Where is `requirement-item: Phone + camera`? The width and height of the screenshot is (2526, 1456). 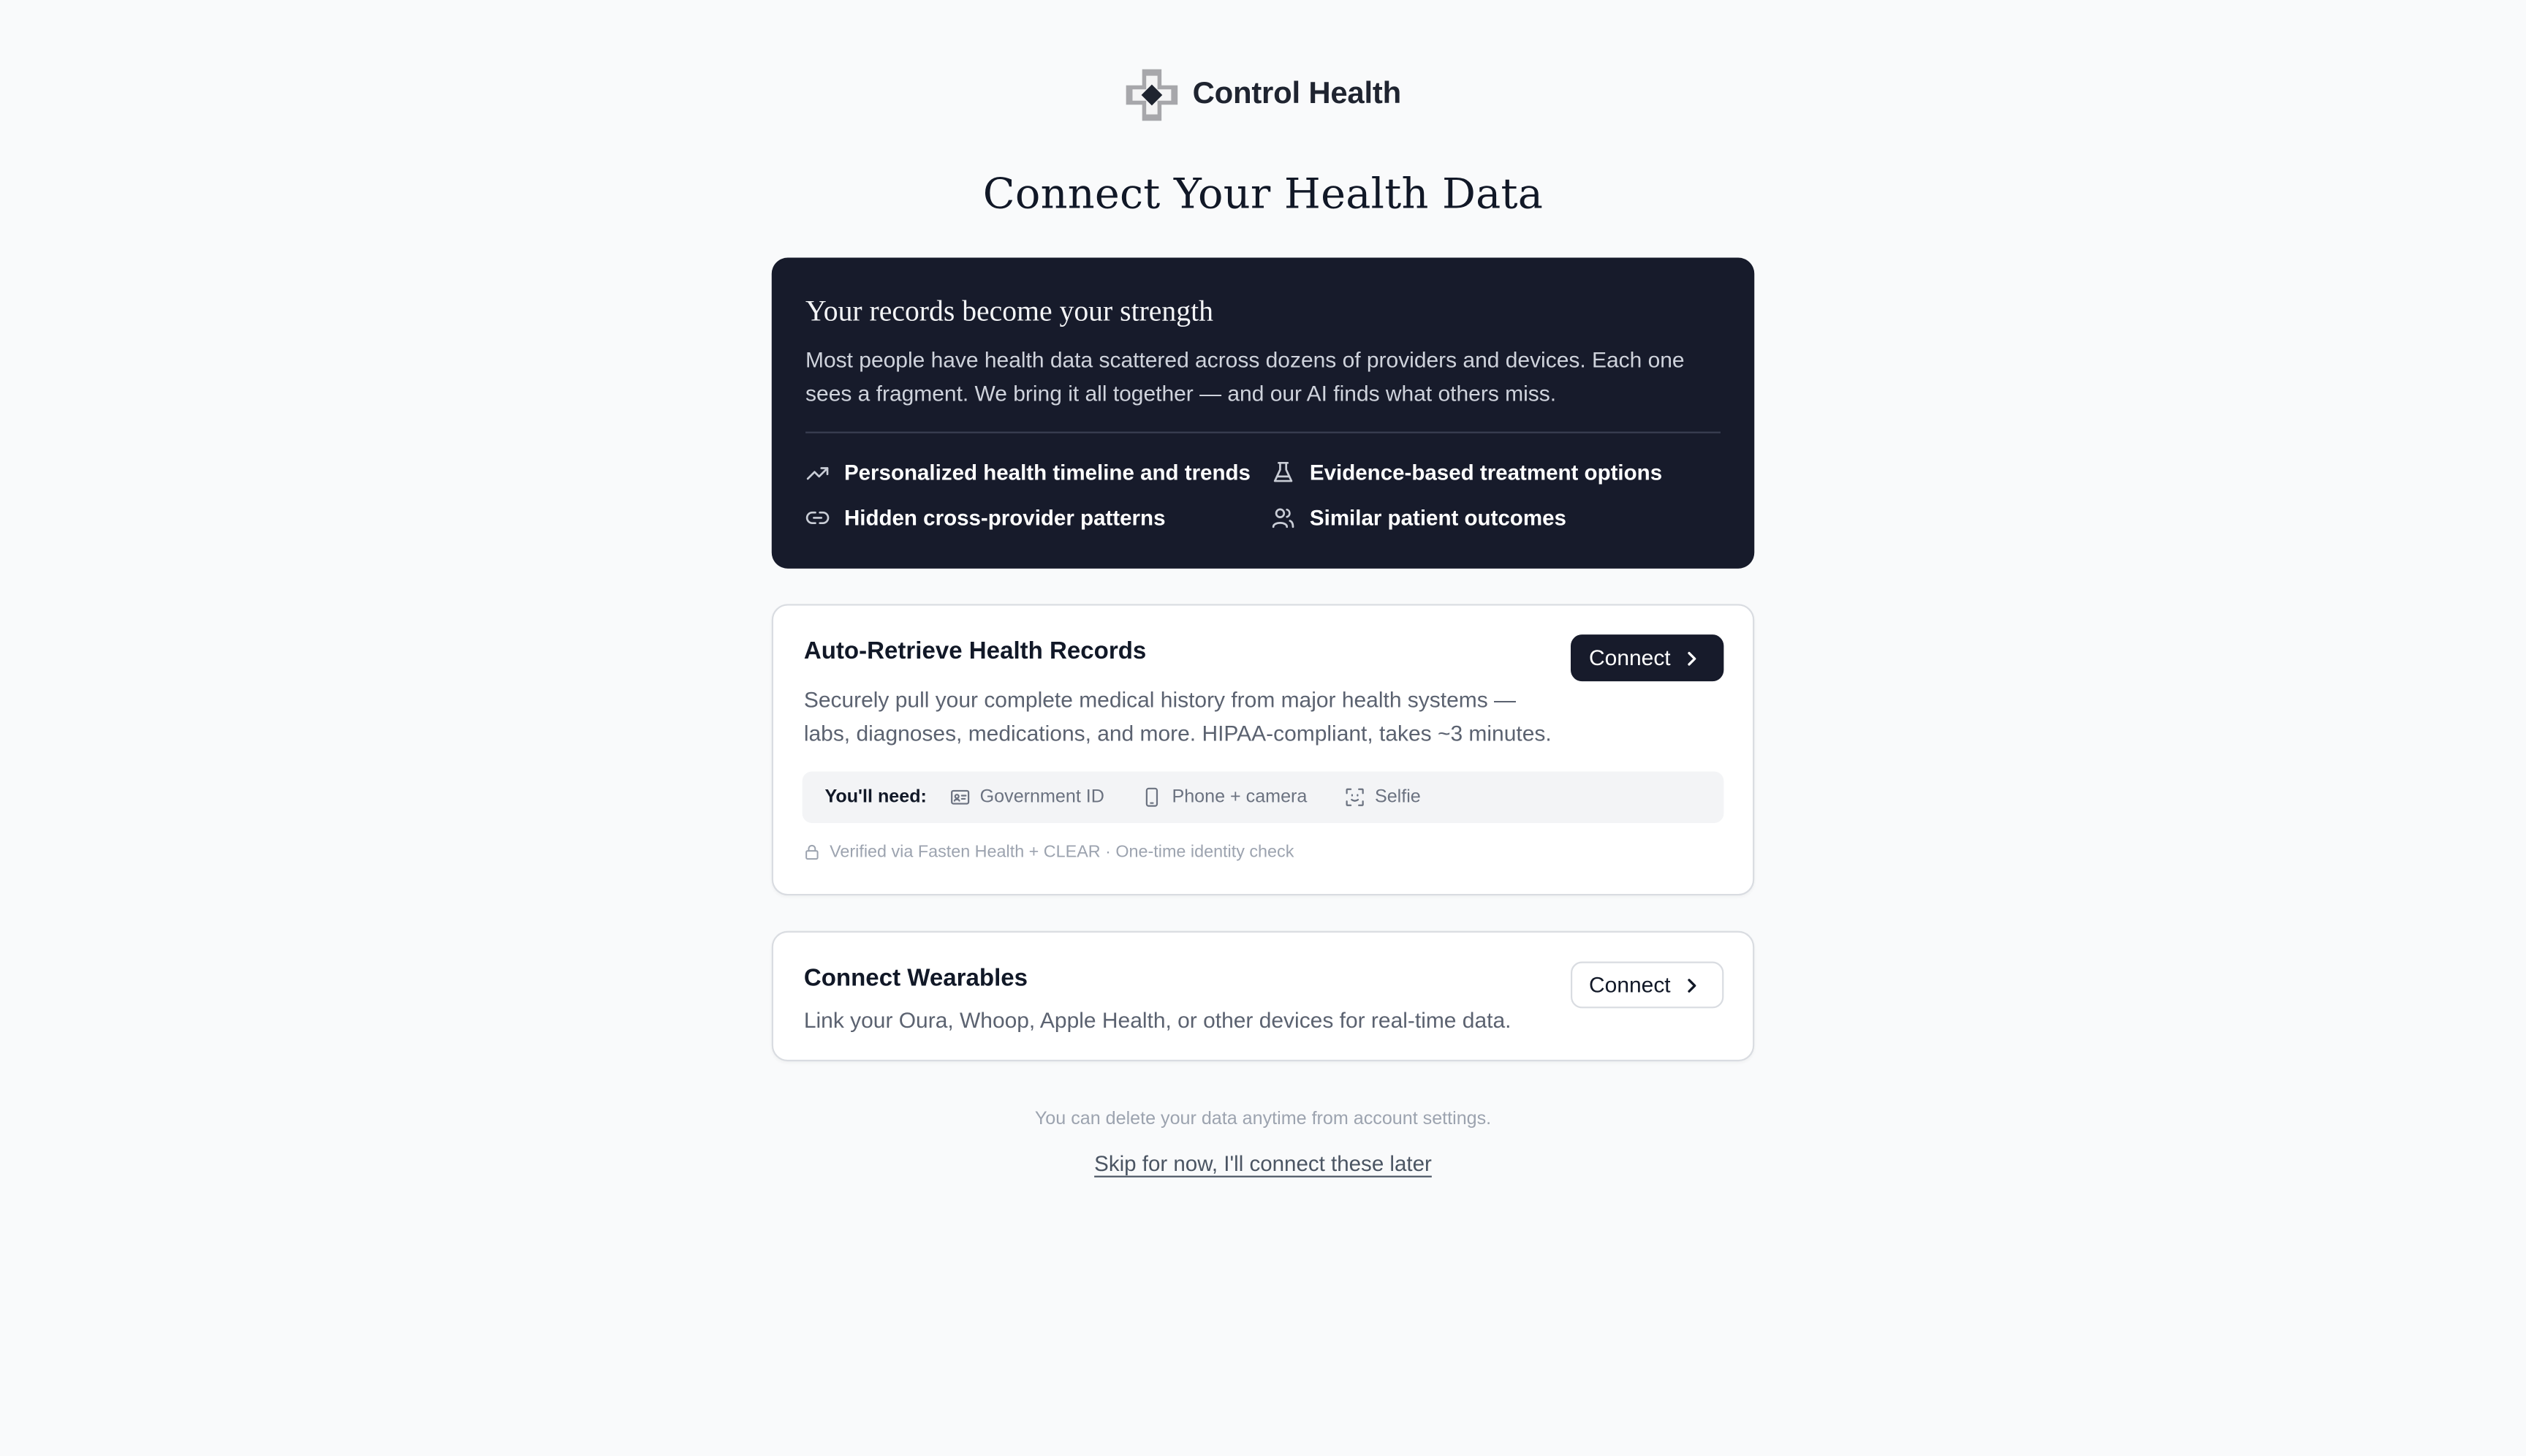 requirement-item: Phone + camera is located at coordinates (1225, 797).